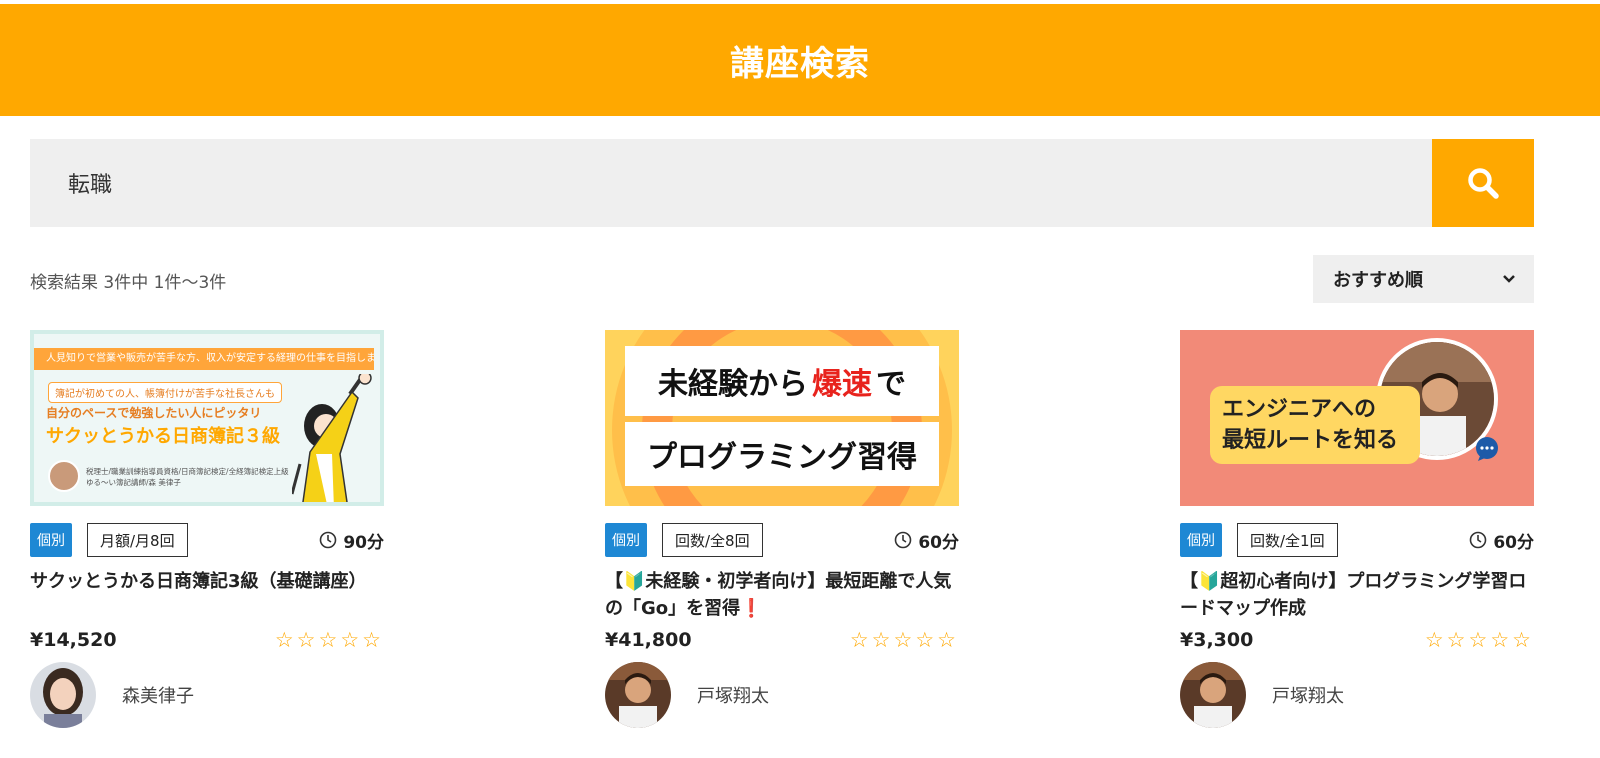 This screenshot has height=758, width=1600. What do you see at coordinates (800, 63) in the screenshot?
I see `page-title: 講座検索` at bounding box center [800, 63].